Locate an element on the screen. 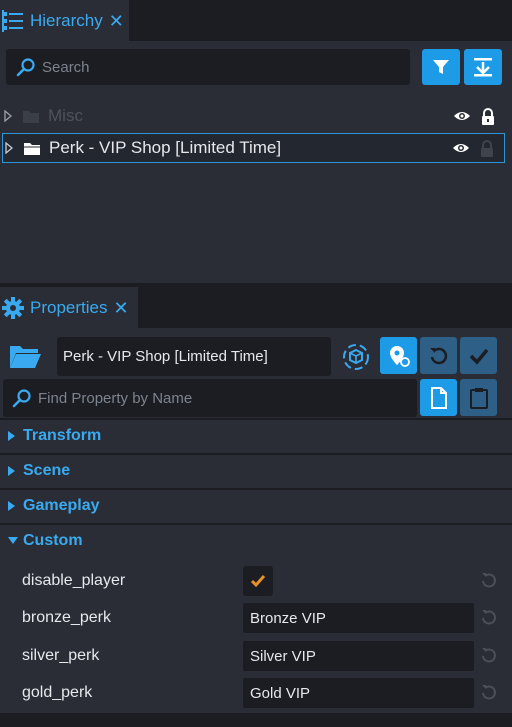 The height and width of the screenshot is (727, 512). section-transform: Transform is located at coordinates (256, 434).